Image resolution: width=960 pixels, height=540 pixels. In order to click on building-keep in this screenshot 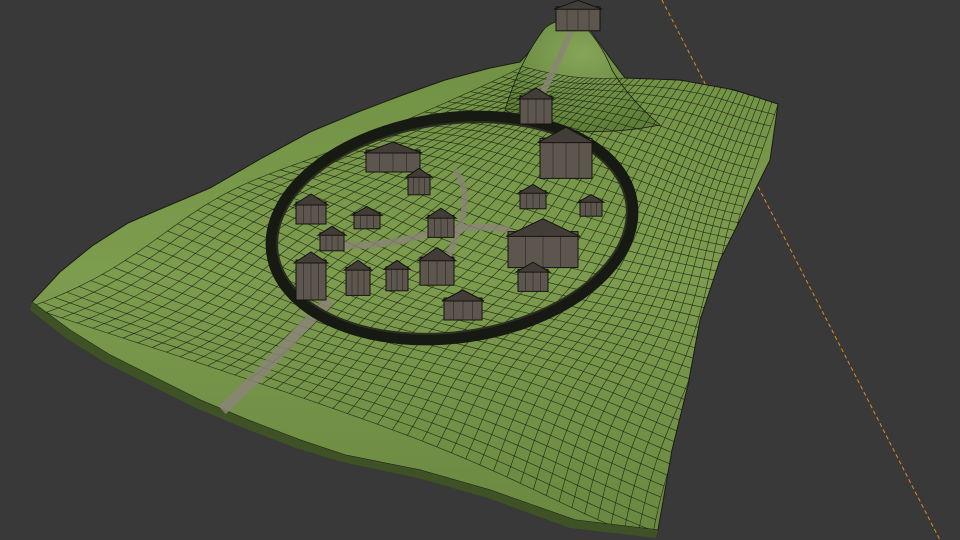, I will do `click(578, 16)`.